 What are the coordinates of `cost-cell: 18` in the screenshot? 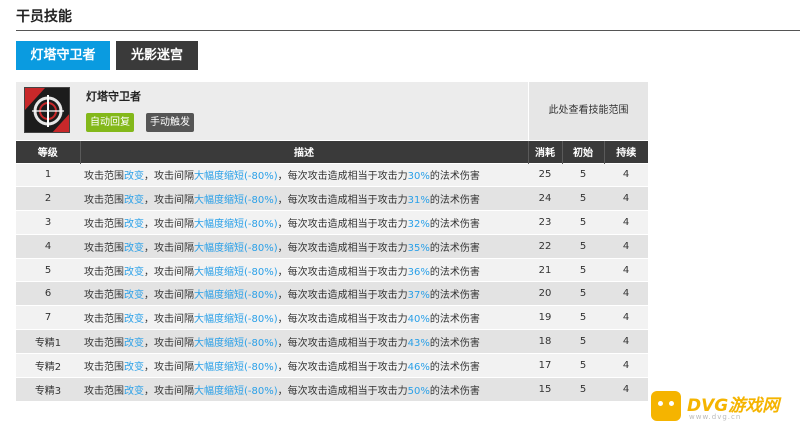 It's located at (545, 341).